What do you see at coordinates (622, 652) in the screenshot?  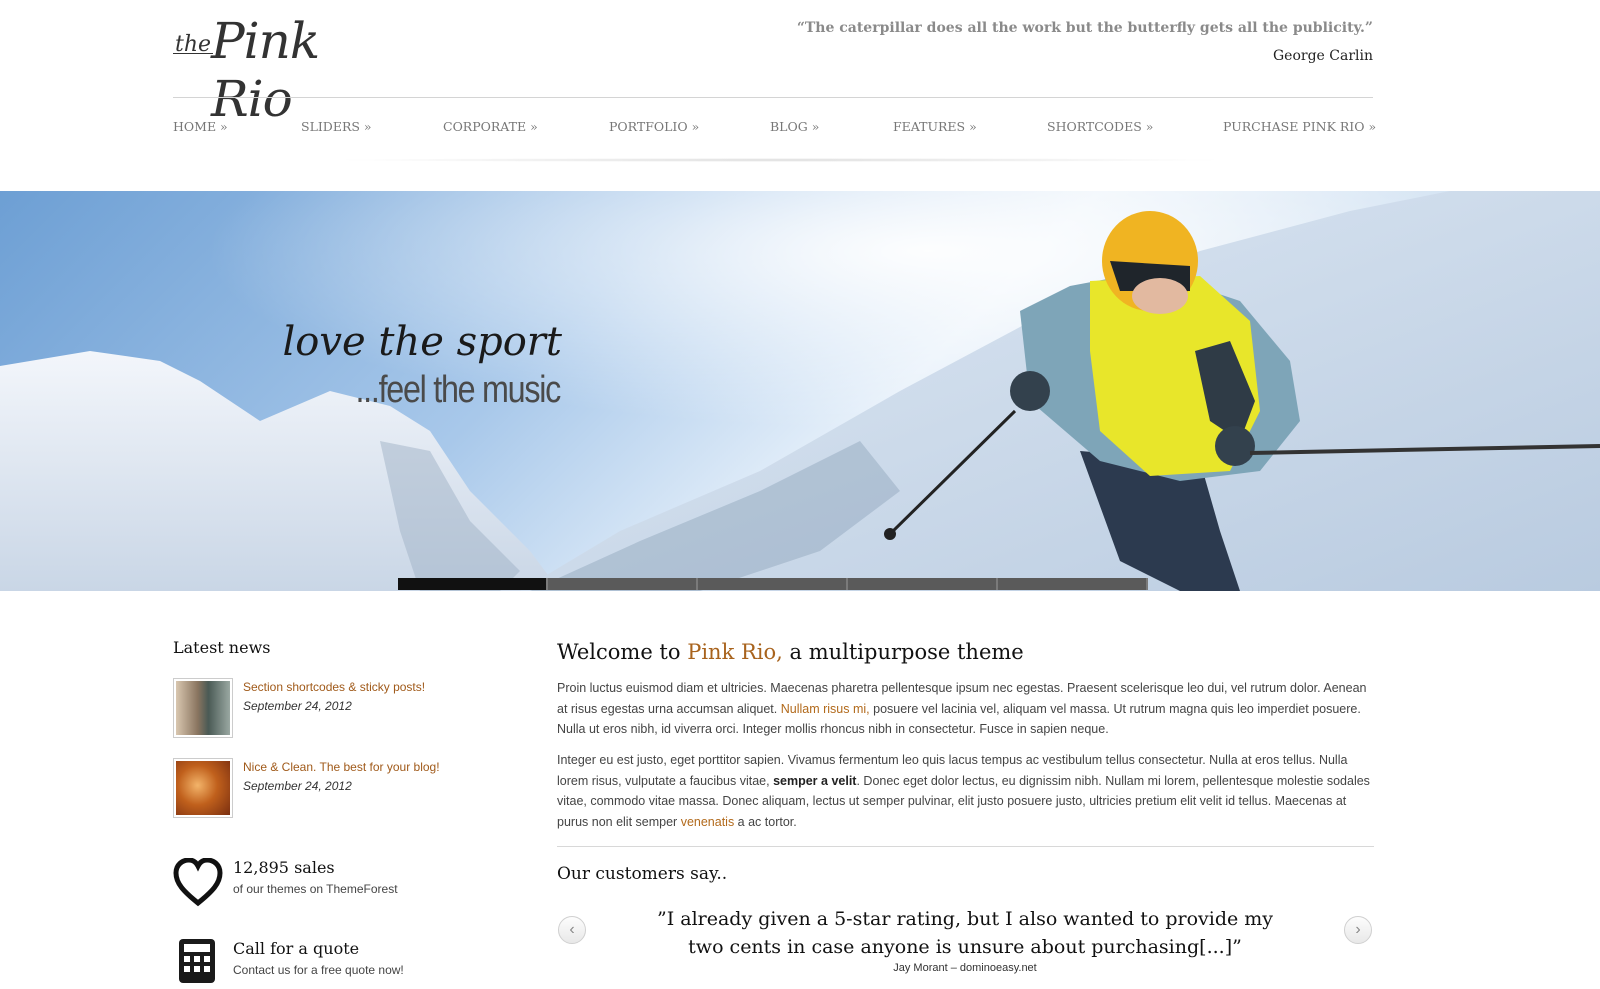 I see `welcome-prefix: Welcome to` at bounding box center [622, 652].